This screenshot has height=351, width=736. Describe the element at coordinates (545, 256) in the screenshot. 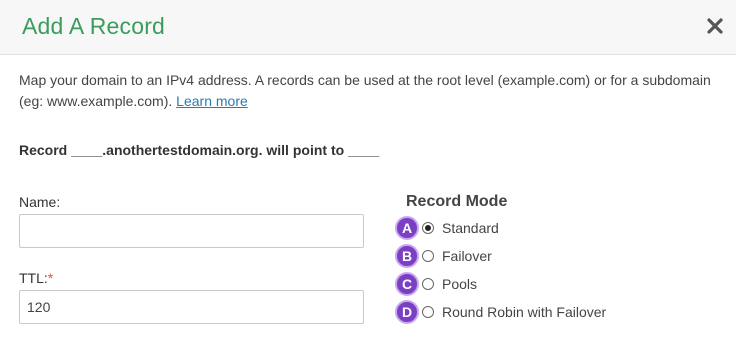

I see `record-mode-option-failover: B Failover` at that location.